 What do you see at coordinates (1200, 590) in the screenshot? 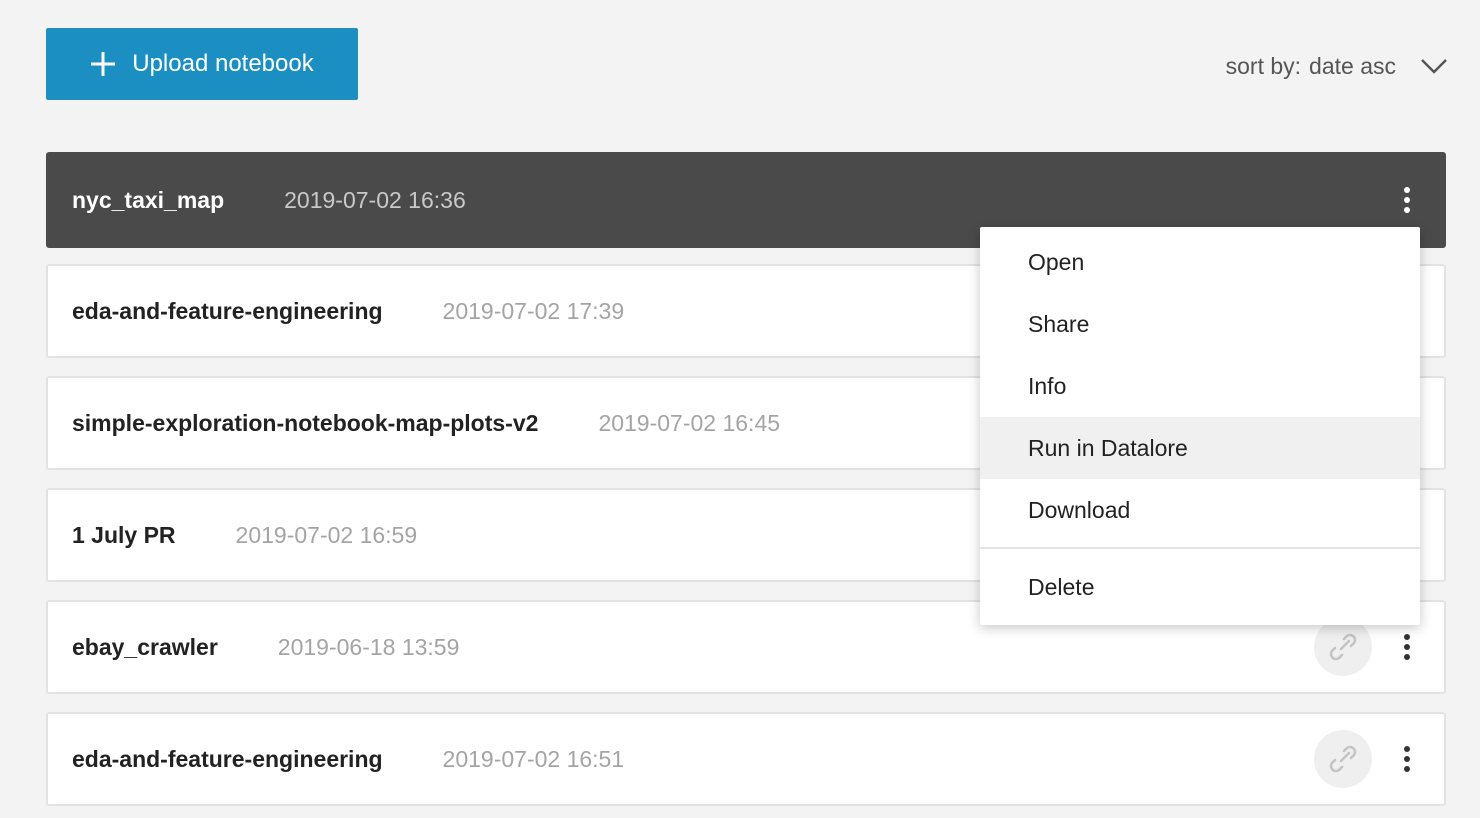
I see `menu-item-delete: Delete` at bounding box center [1200, 590].